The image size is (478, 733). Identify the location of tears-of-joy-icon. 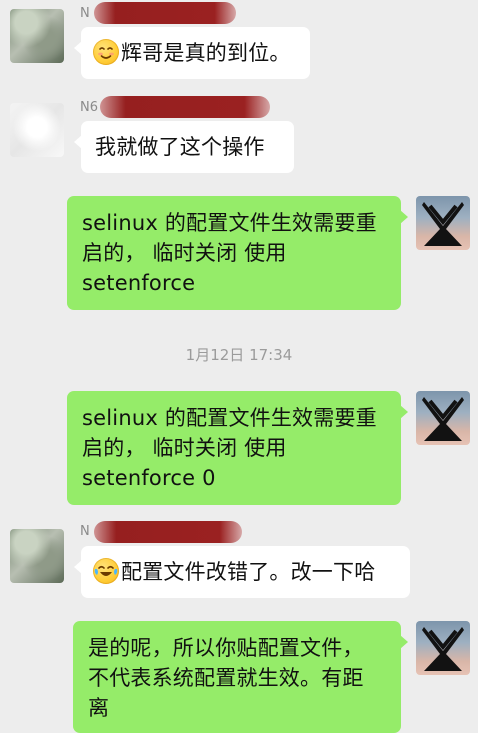
(106, 571).